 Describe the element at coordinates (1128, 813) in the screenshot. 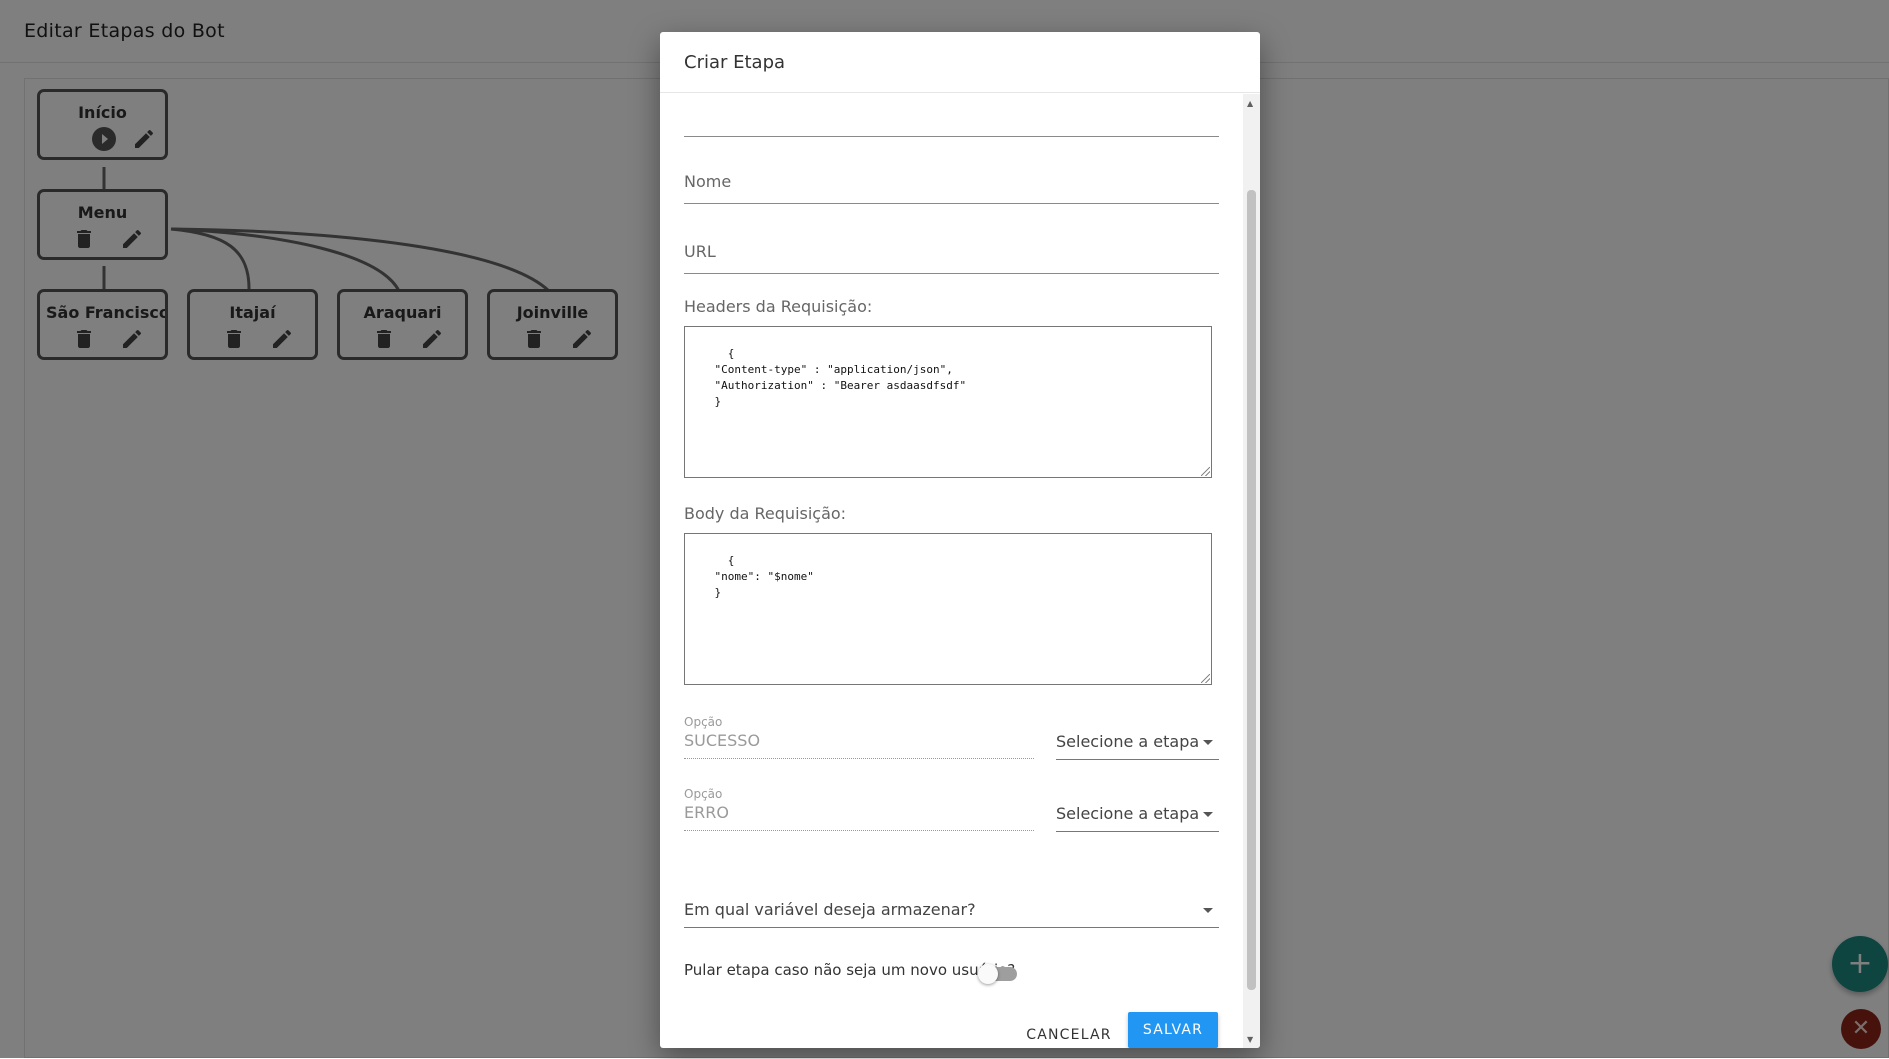

I see `erro-step-placeholder: Selecione a etapa` at that location.